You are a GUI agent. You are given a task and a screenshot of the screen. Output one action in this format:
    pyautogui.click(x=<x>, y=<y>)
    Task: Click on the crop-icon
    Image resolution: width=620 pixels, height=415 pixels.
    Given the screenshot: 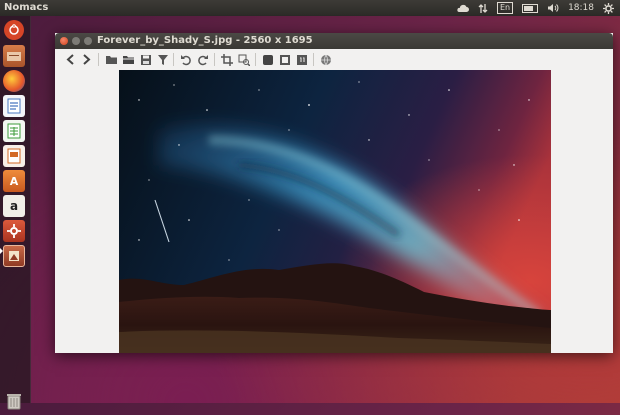 What is the action you would take?
    pyautogui.click(x=226, y=59)
    